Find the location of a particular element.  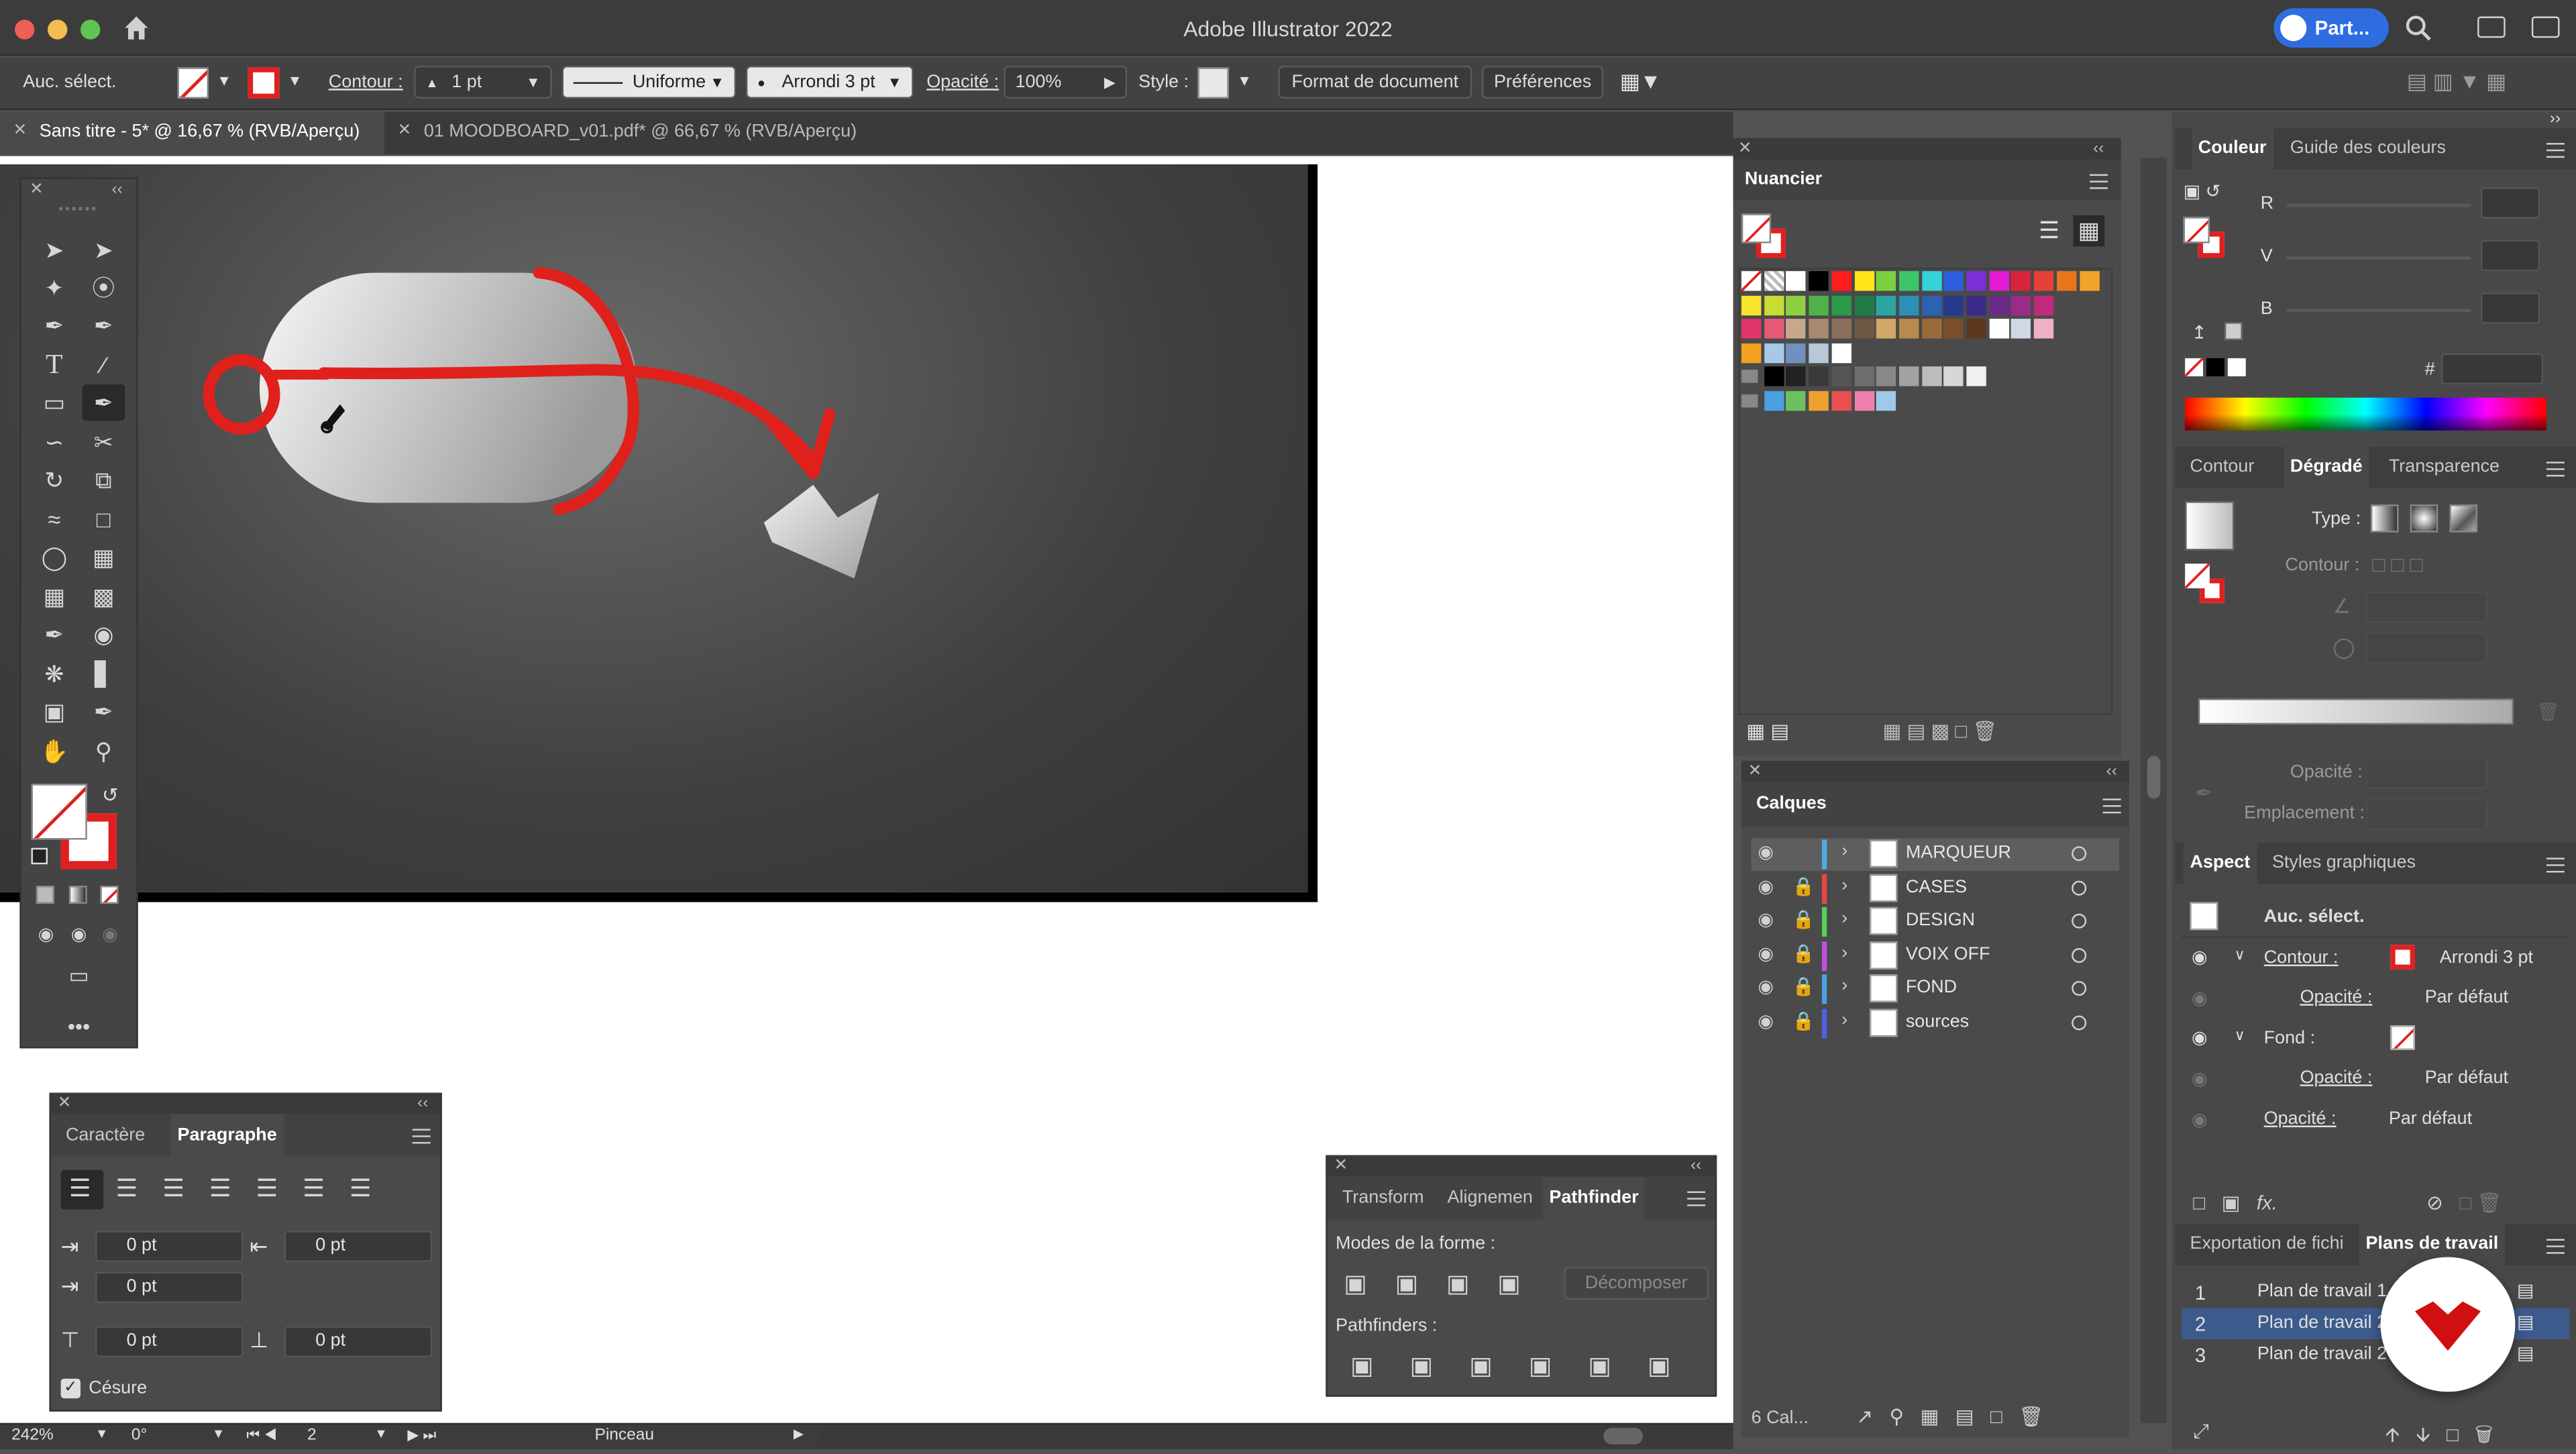

chevron-down-icon: ▼ is located at coordinates (1244, 80).